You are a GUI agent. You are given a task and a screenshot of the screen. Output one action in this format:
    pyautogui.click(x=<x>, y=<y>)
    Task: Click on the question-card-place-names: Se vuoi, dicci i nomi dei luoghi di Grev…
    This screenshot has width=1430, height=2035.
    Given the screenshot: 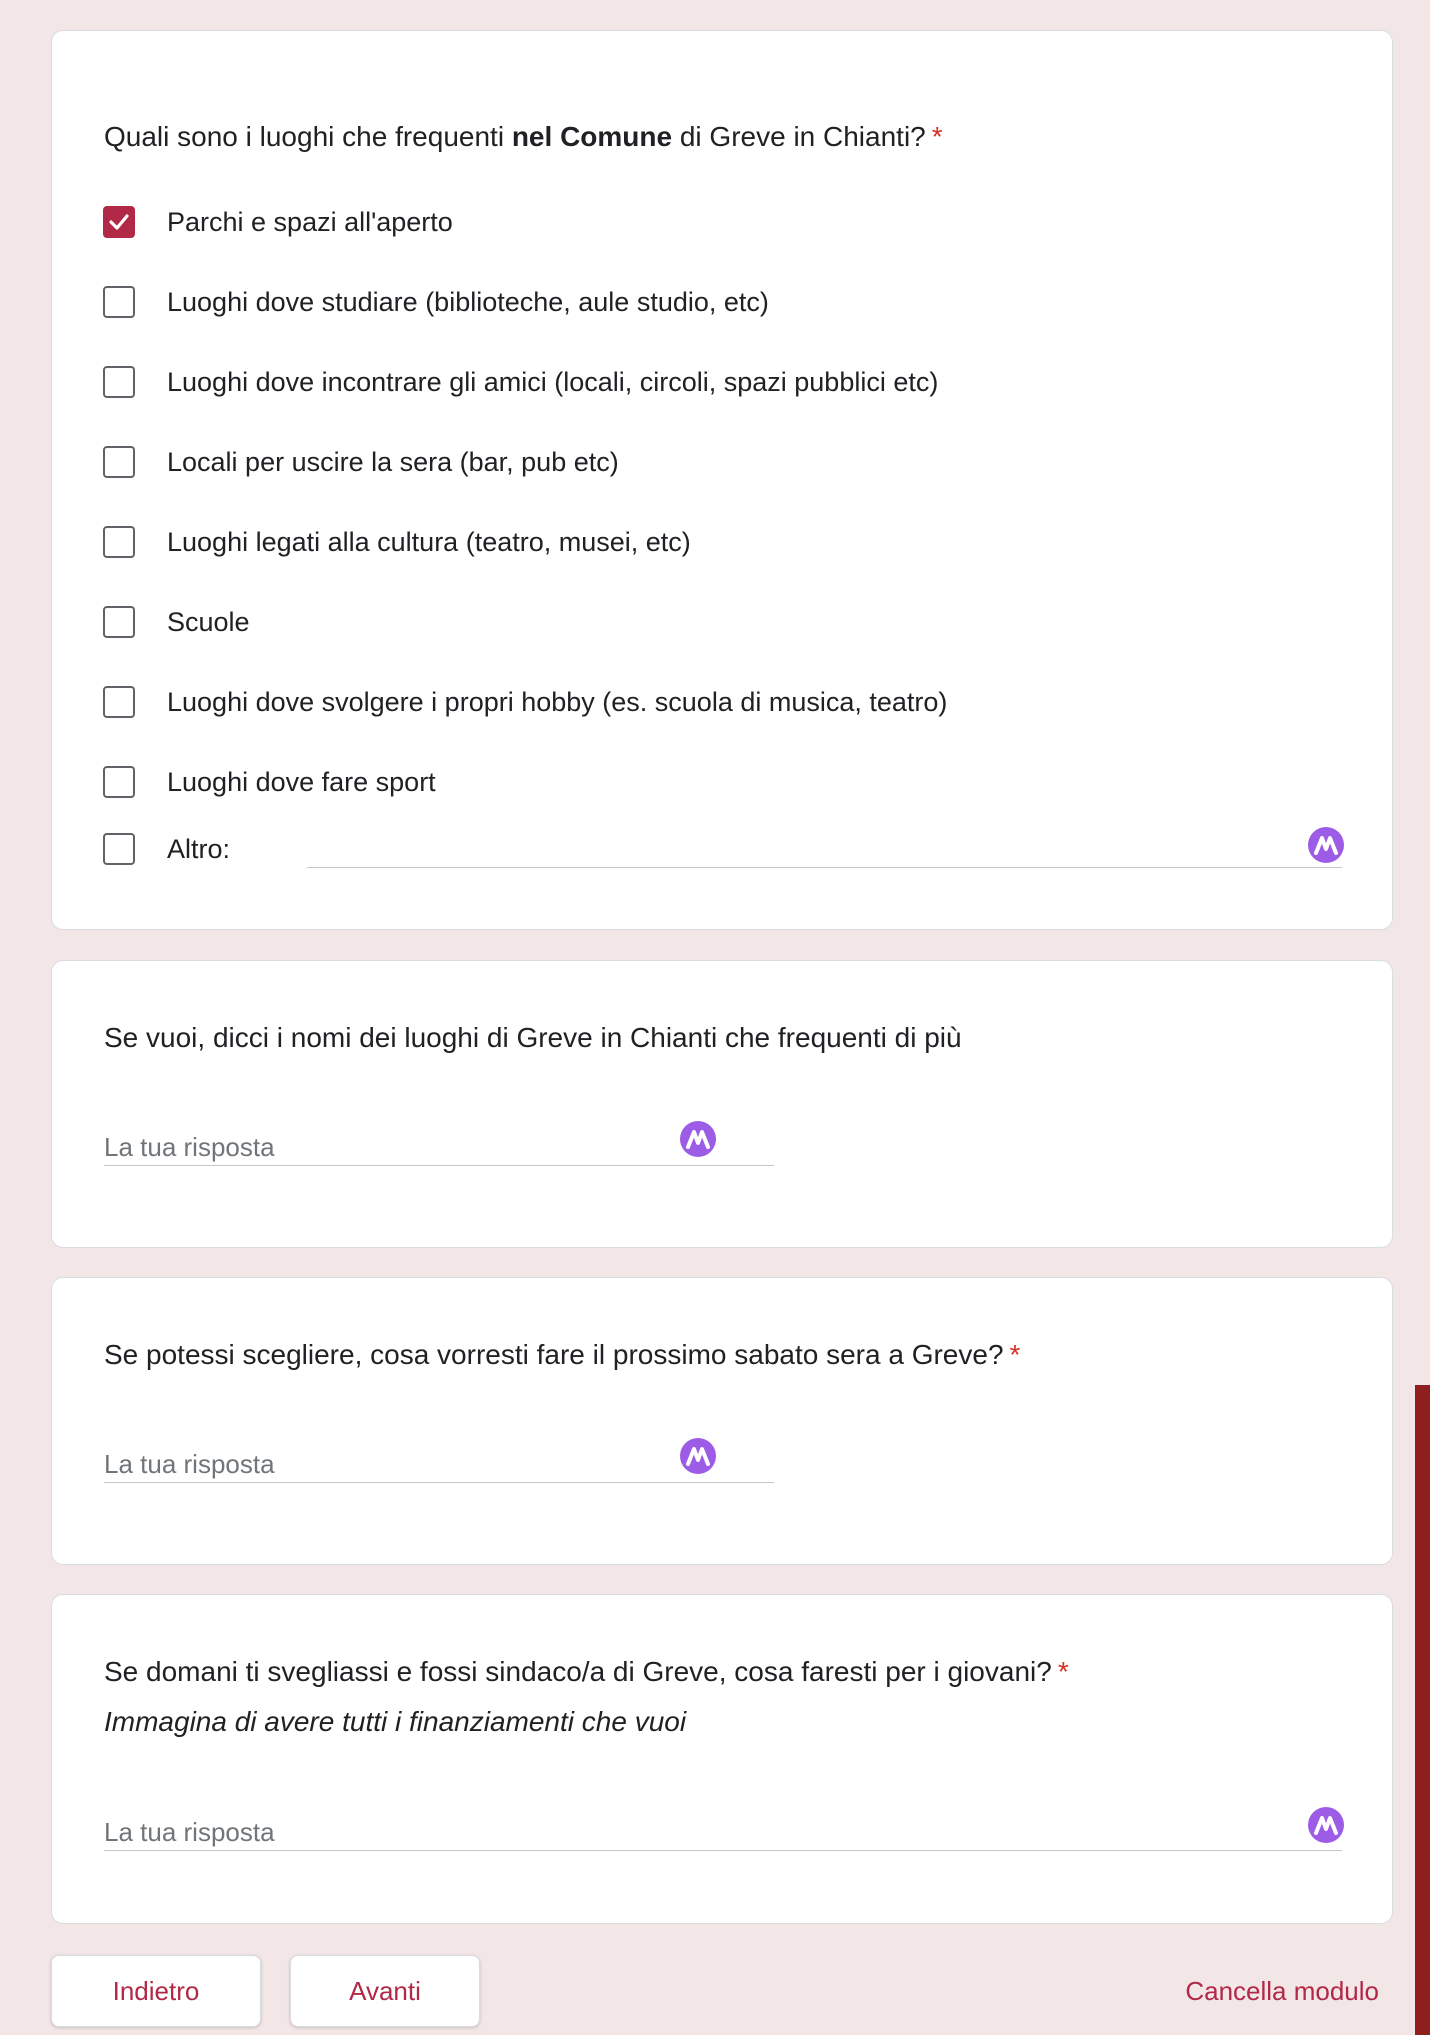 What is the action you would take?
    pyautogui.click(x=722, y=1104)
    